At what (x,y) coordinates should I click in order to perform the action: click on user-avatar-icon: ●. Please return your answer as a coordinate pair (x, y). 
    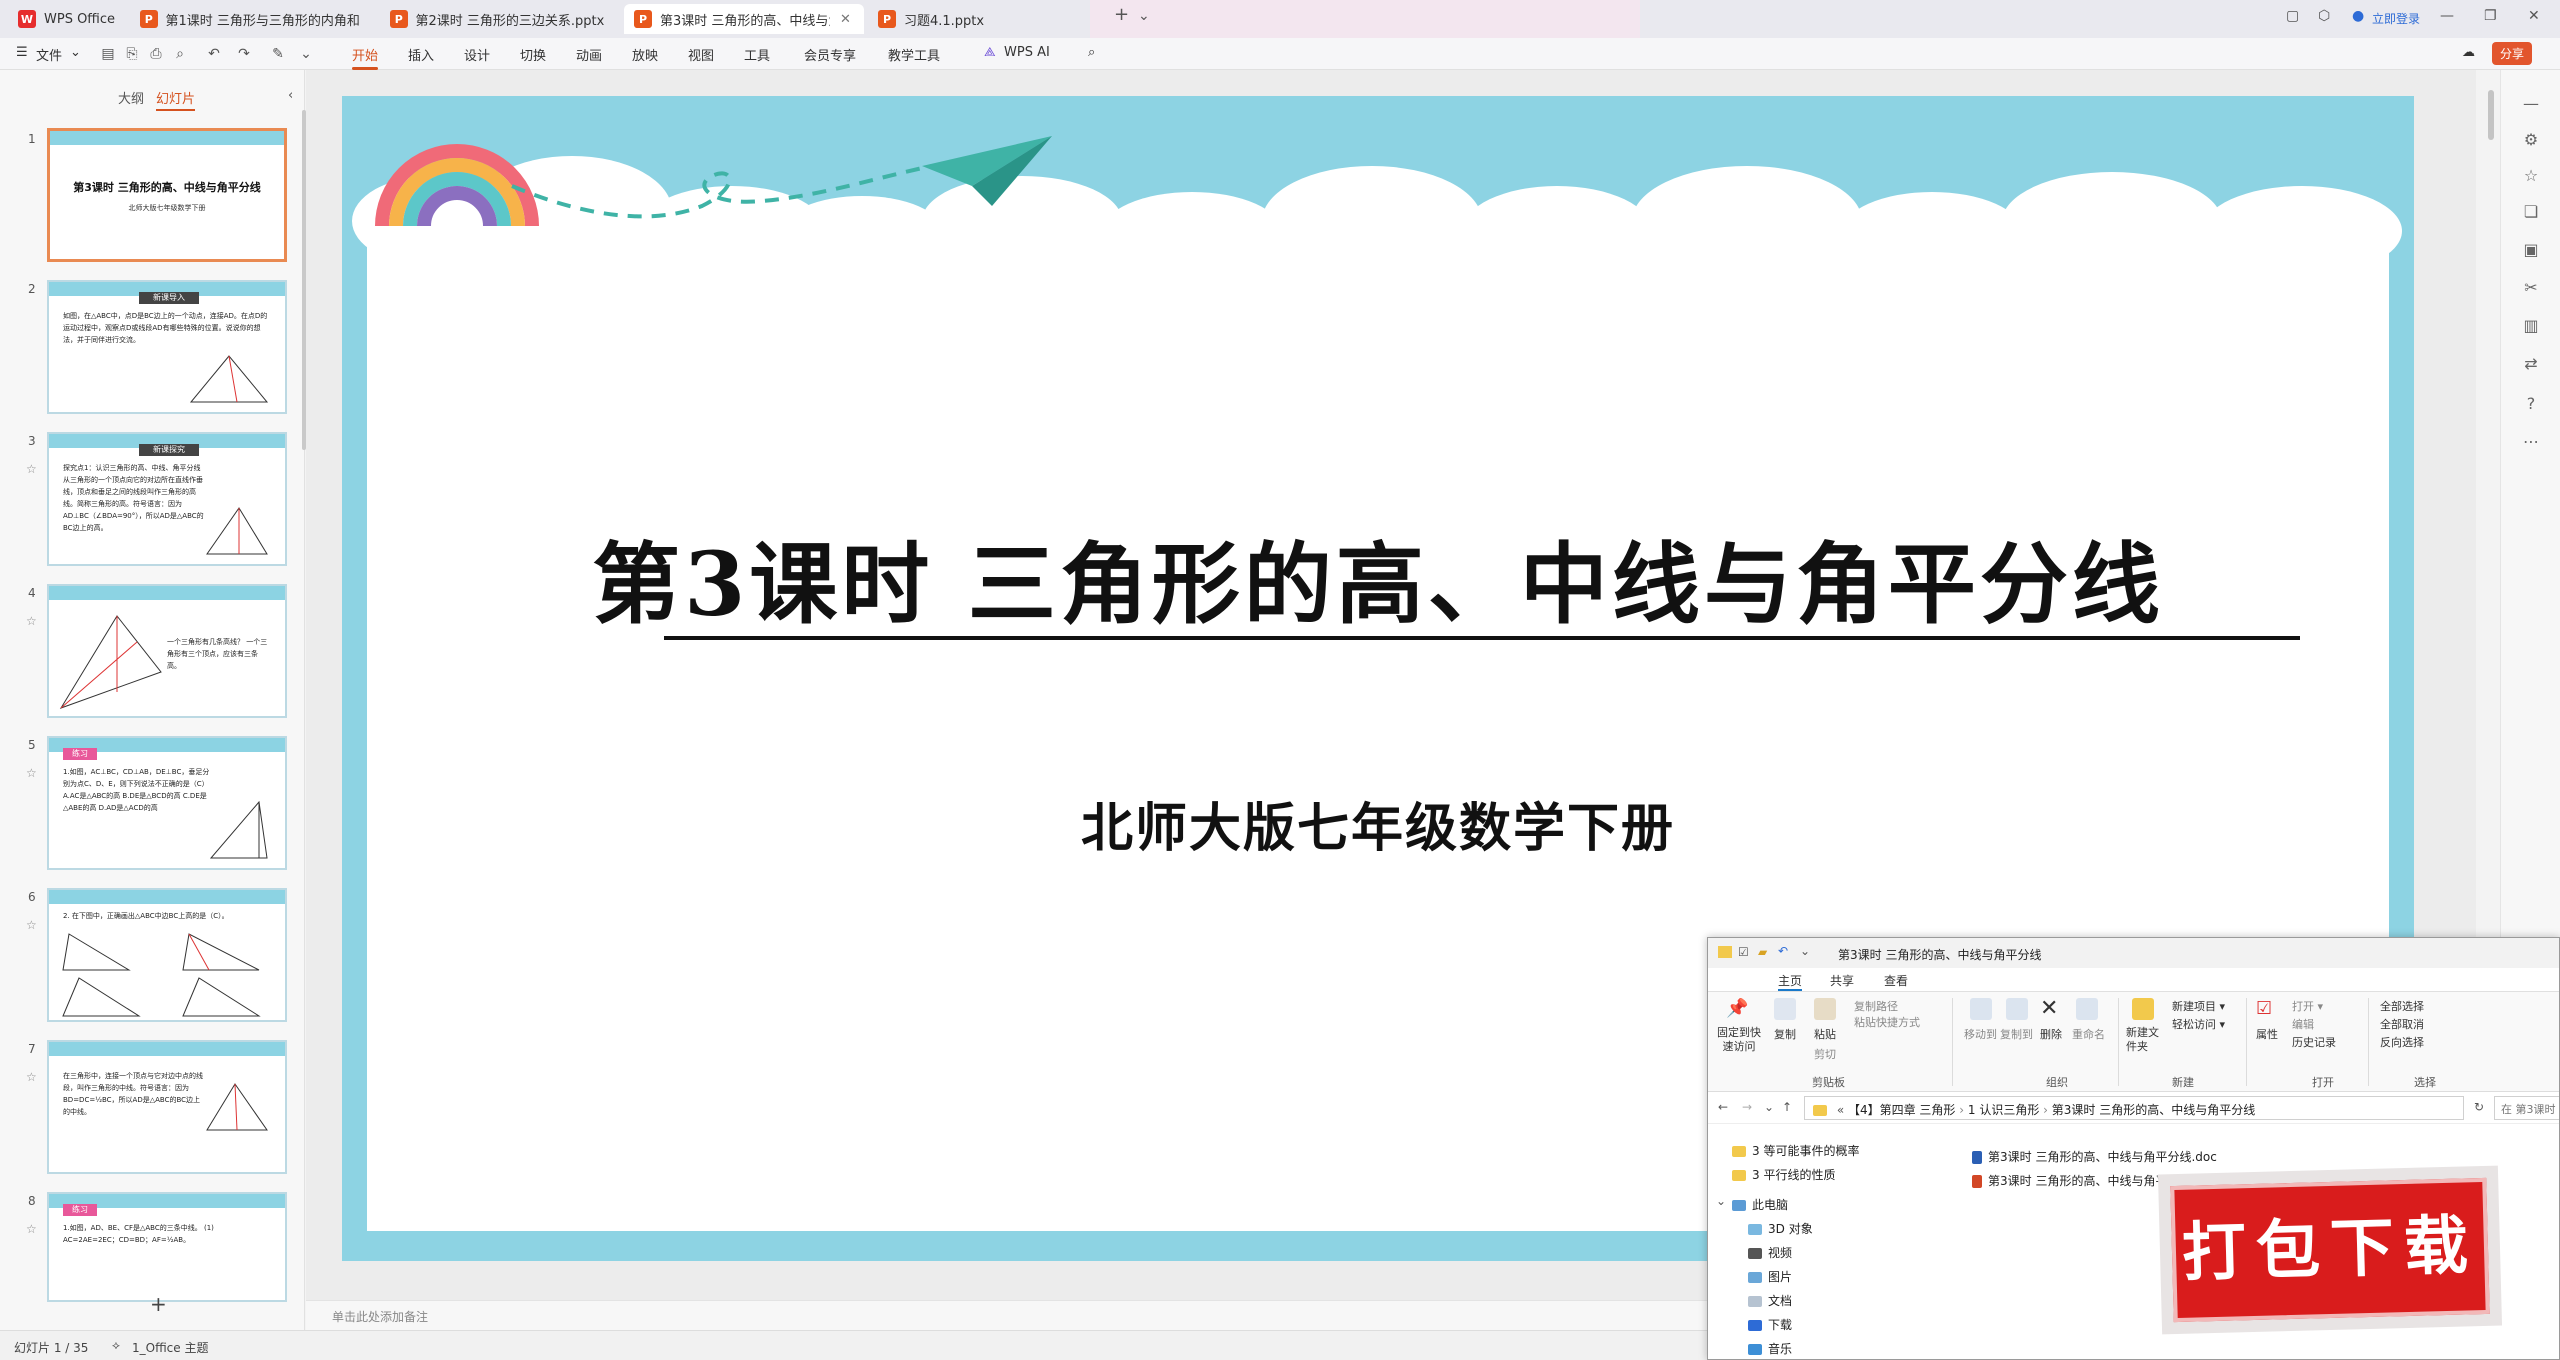
    Looking at the image, I should click on (2358, 16).